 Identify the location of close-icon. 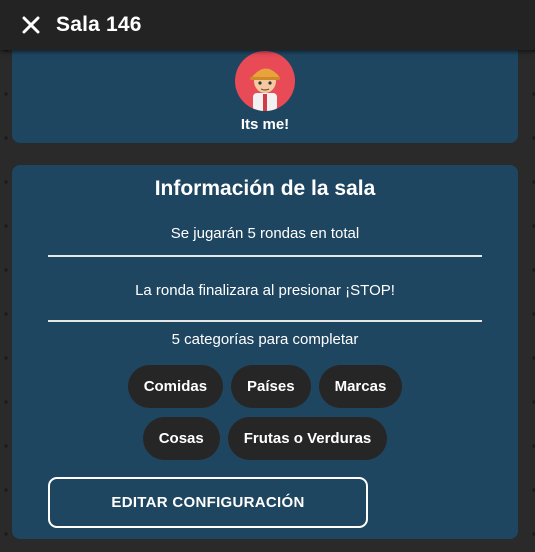
(31, 25).